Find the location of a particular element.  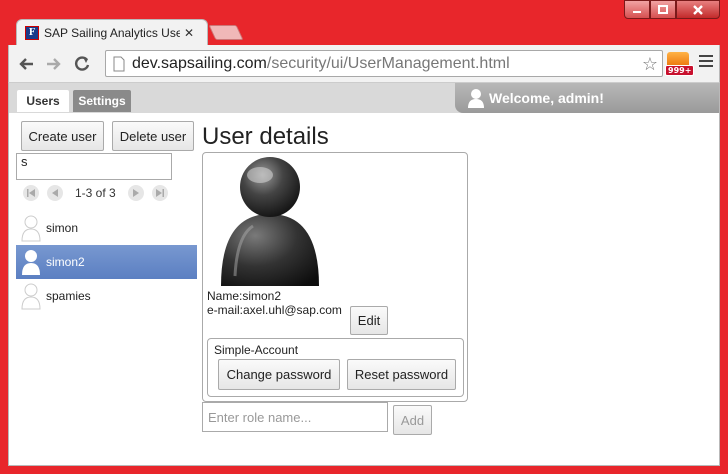

create-user-button: Create user is located at coordinates (62, 136).